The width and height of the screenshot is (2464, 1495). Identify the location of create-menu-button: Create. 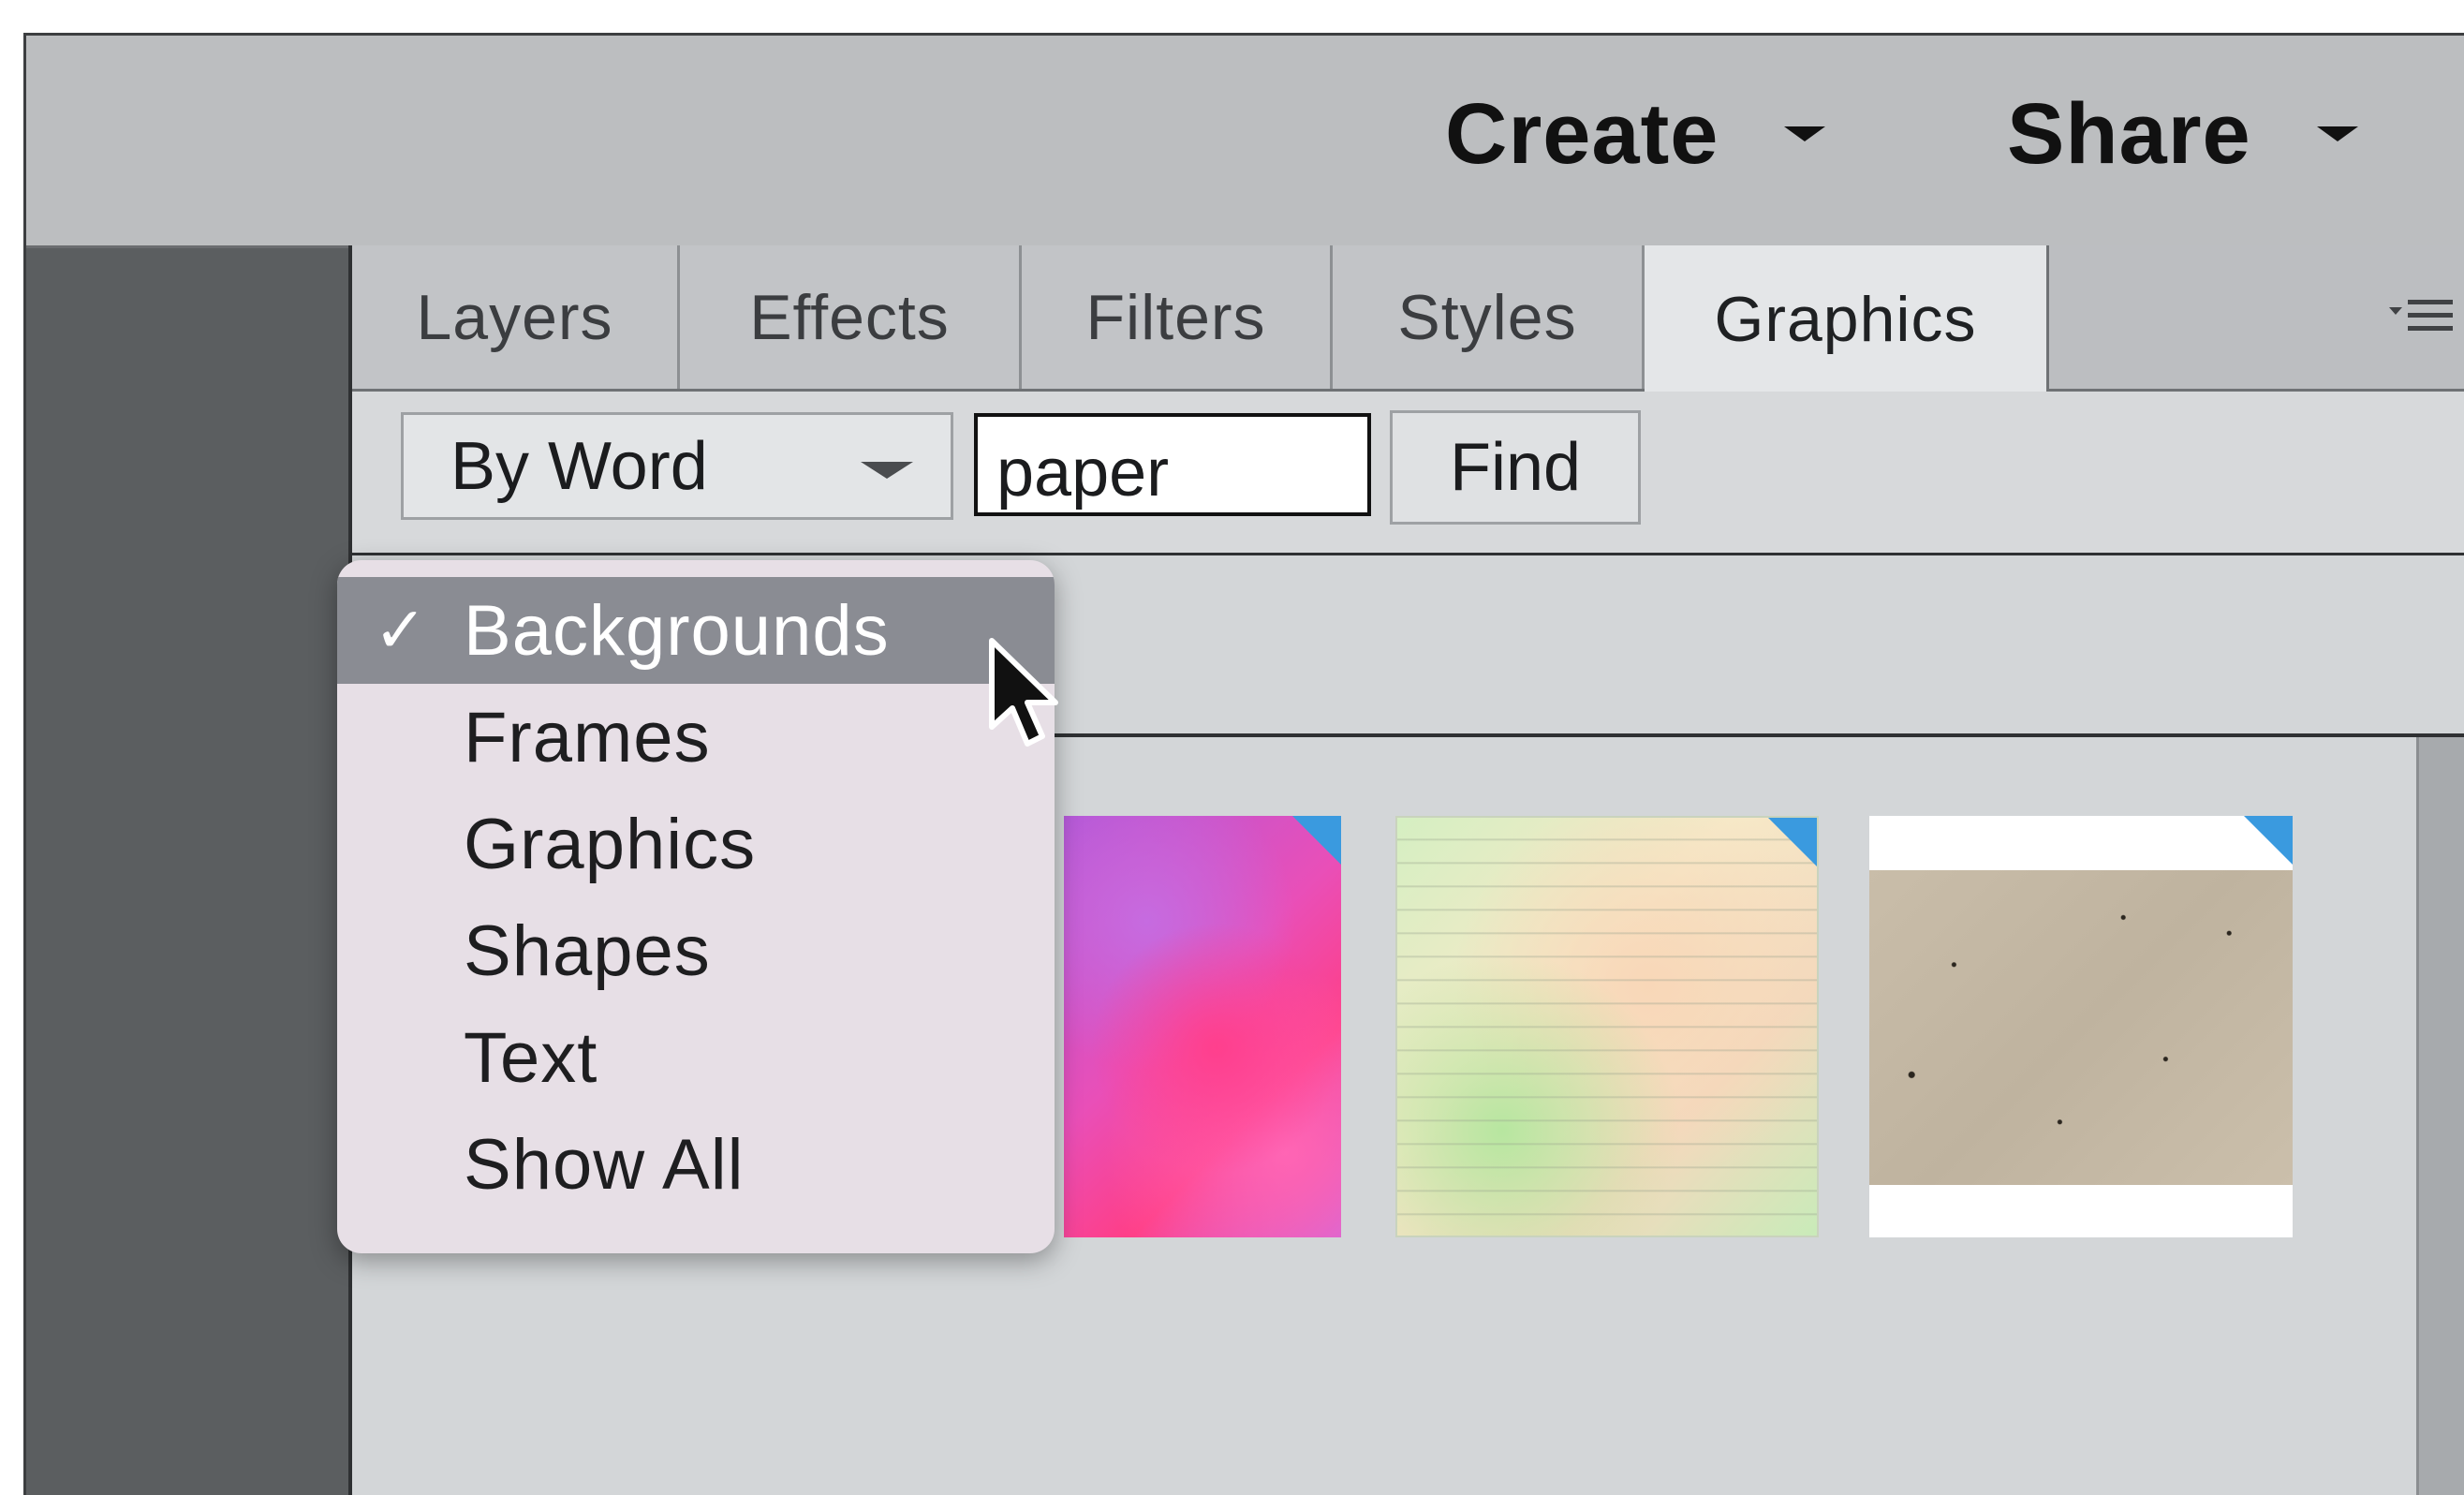
(1635, 133).